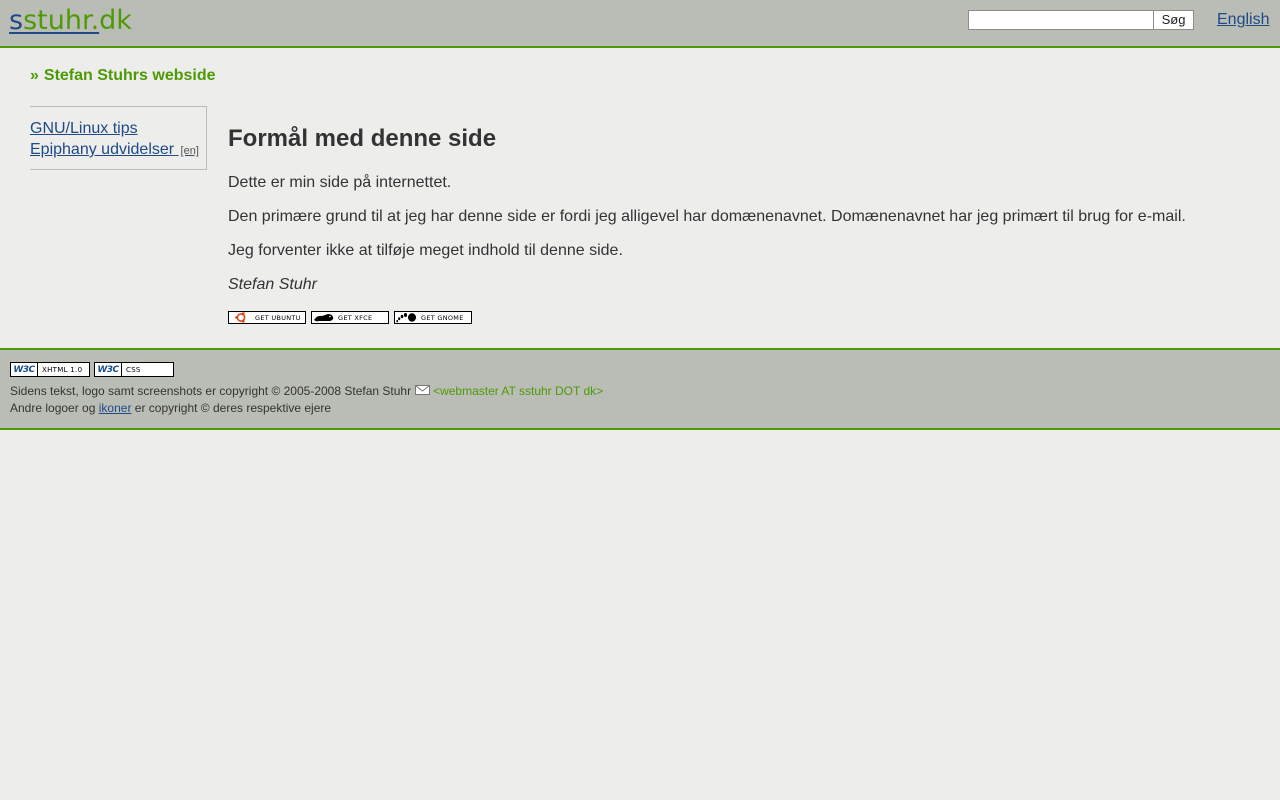 This screenshot has width=1280, height=800. Describe the element at coordinates (518, 391) in the screenshot. I see `email-link: <webmaster AT sstuhr DOT dk>` at that location.